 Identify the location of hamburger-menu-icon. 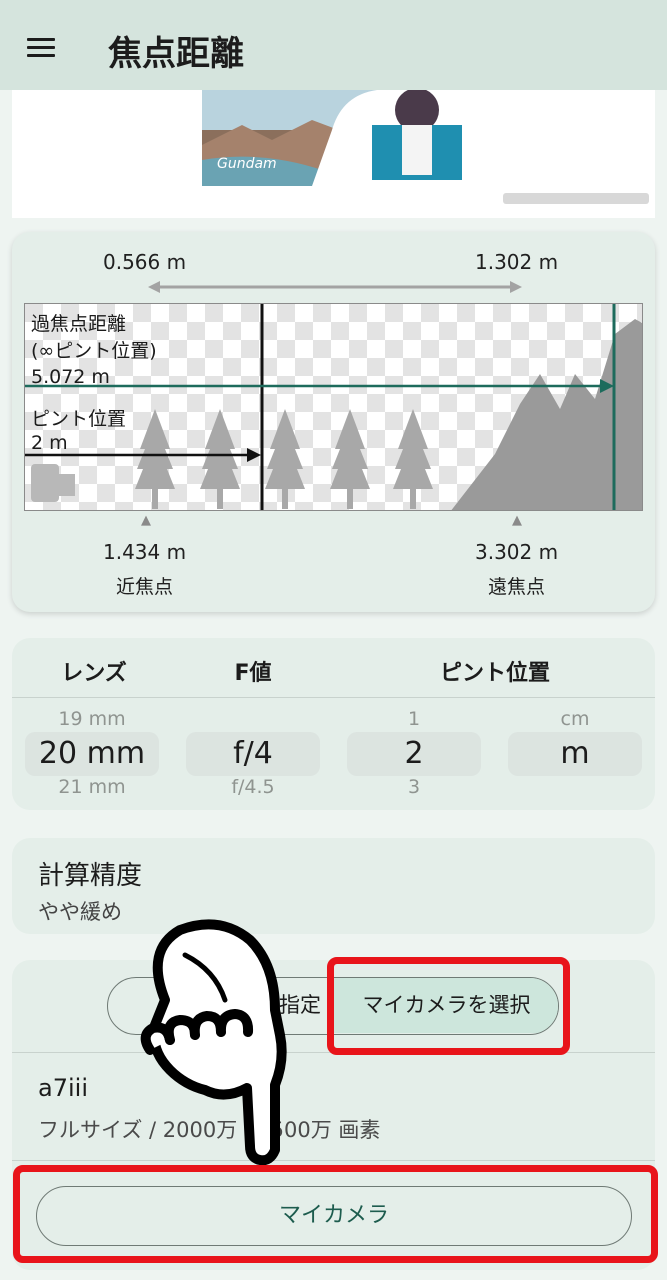
(41, 48).